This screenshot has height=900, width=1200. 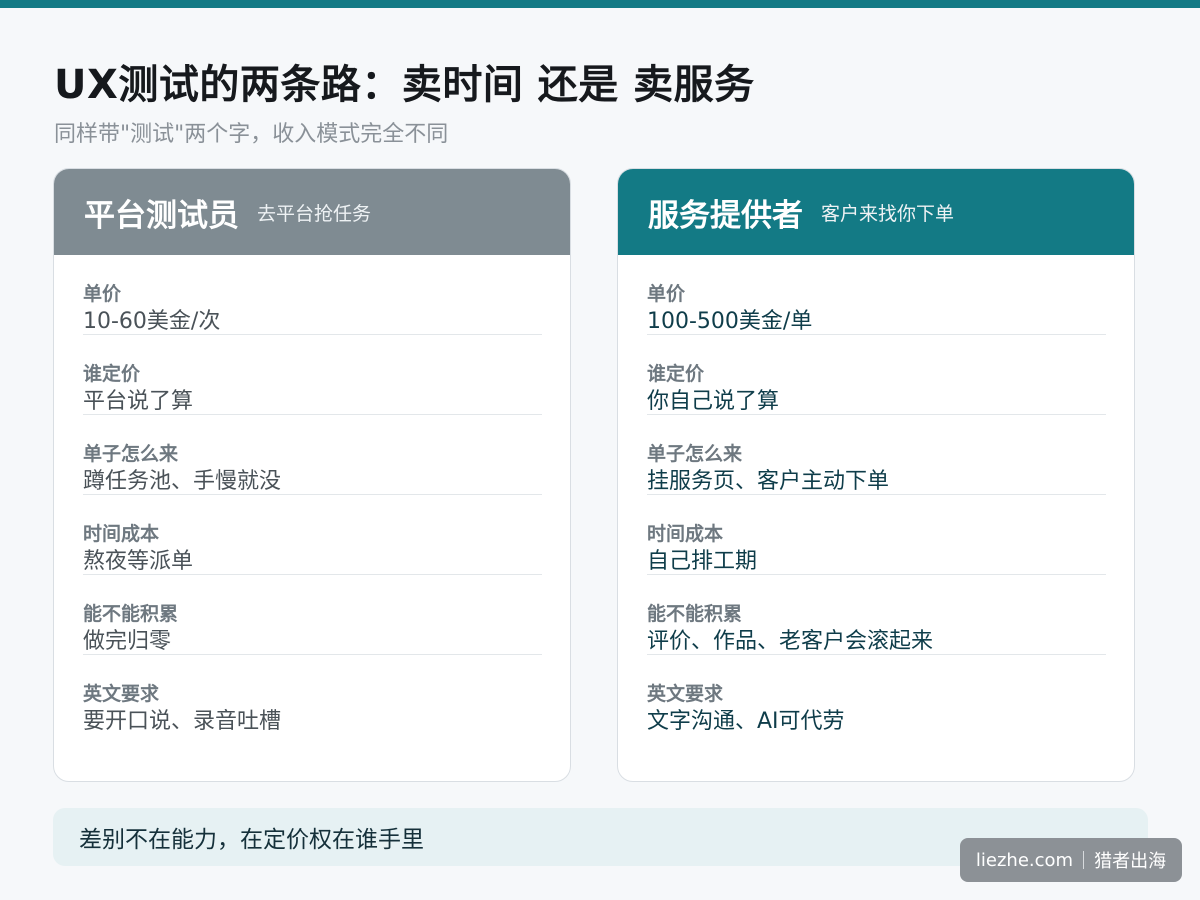 I want to click on row-value: 10-60美金/次, so click(x=152, y=321).